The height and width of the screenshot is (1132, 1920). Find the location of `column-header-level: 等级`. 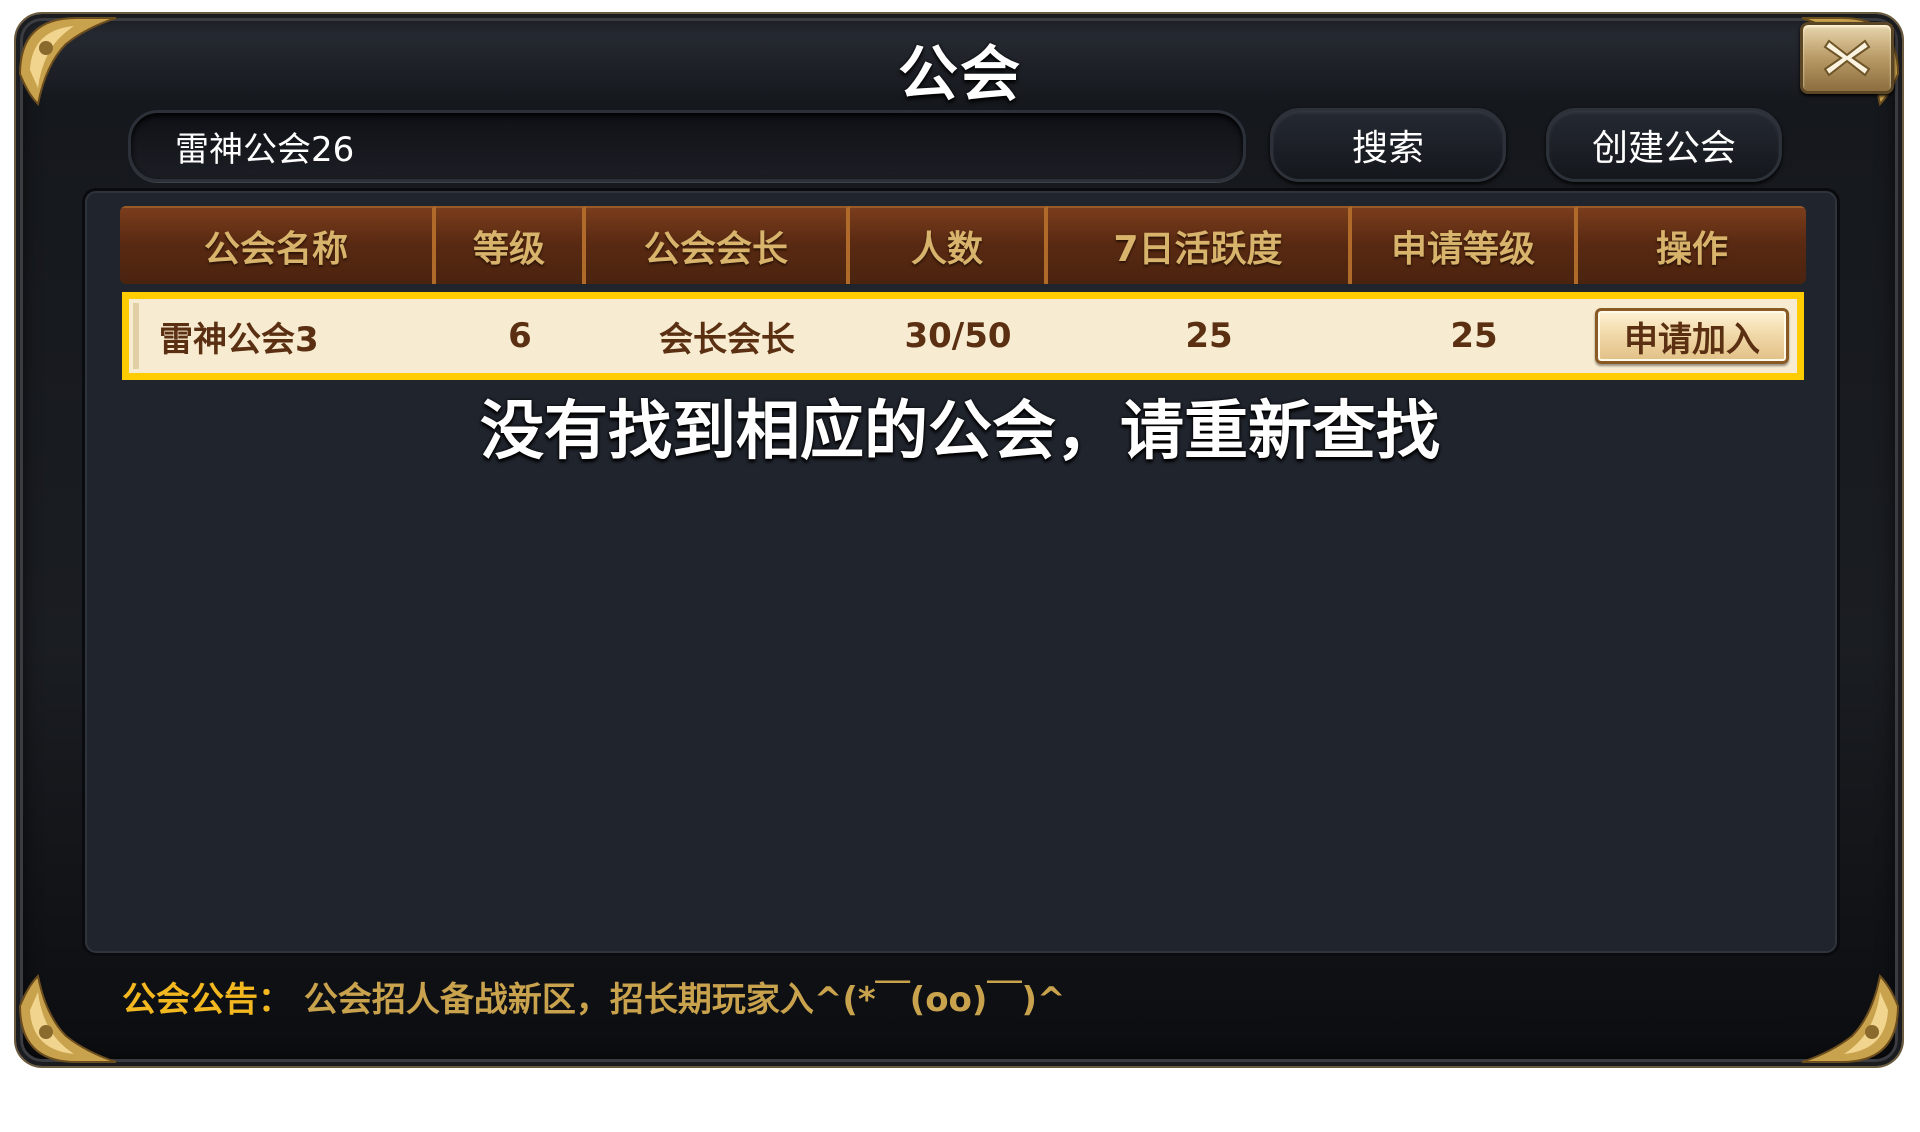

column-header-level: 等级 is located at coordinates (511, 245).